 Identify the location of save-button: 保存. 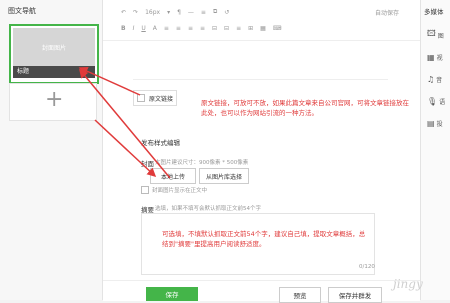
(172, 294).